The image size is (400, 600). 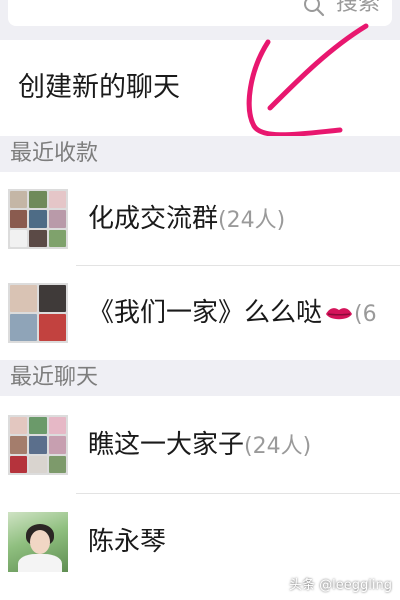 I want to click on chat-name: 陈永琴, so click(x=127, y=542).